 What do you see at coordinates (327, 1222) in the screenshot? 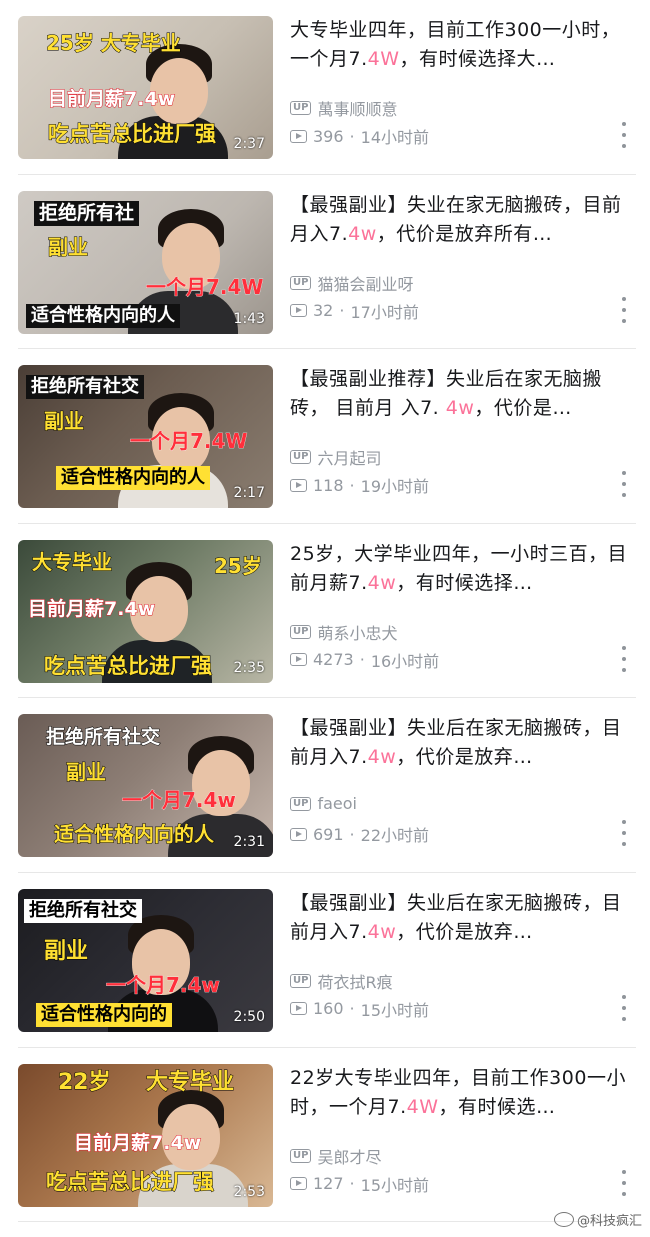
I see `divider` at bounding box center [327, 1222].